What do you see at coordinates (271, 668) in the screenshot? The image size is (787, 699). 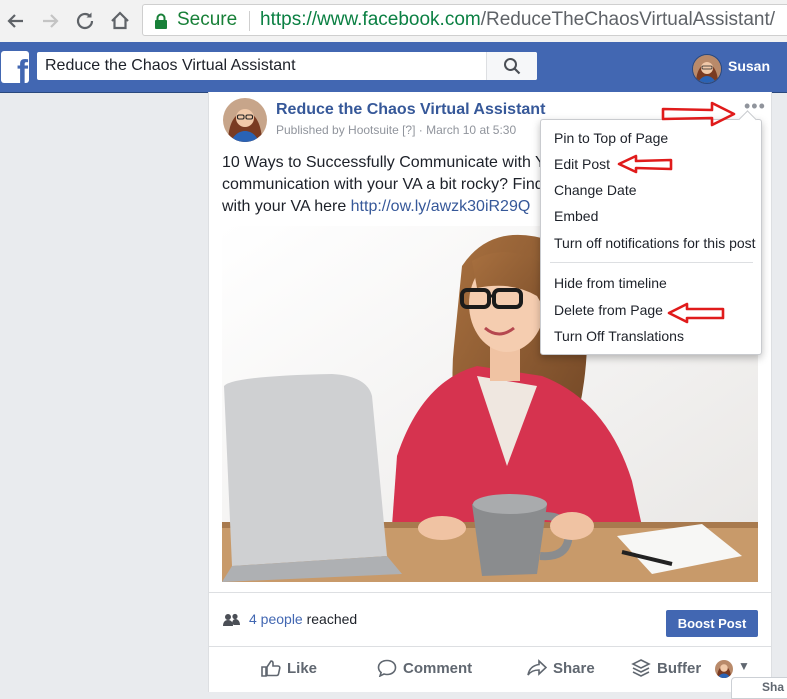 I see `thumbs-up-icon` at bounding box center [271, 668].